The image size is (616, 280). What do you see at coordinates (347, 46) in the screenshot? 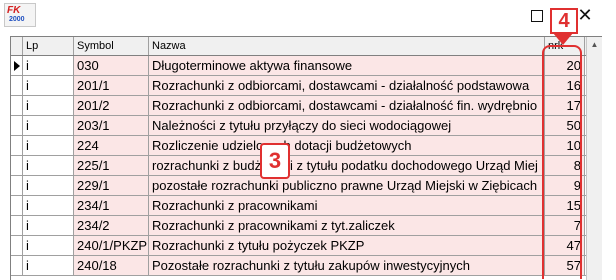
I see `header-nazwa: Nazwa` at bounding box center [347, 46].